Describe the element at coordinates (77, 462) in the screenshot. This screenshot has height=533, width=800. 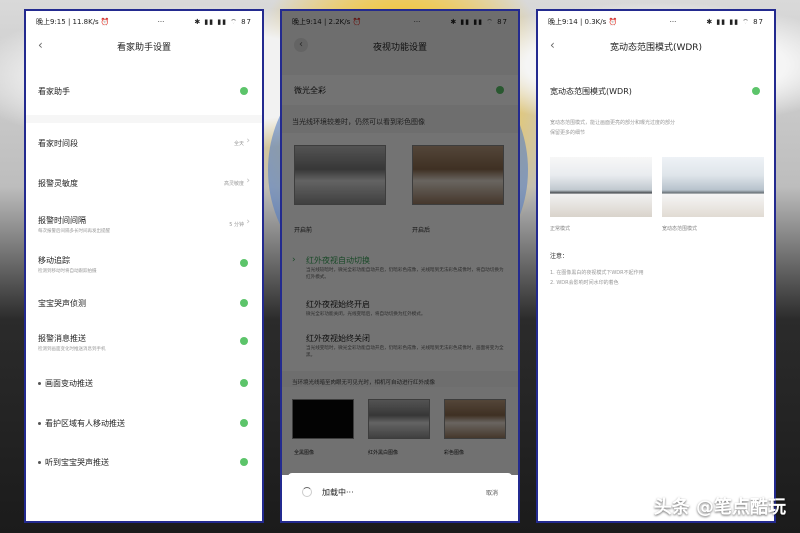
I see `setting-label: 听到宝宝哭声推送` at that location.